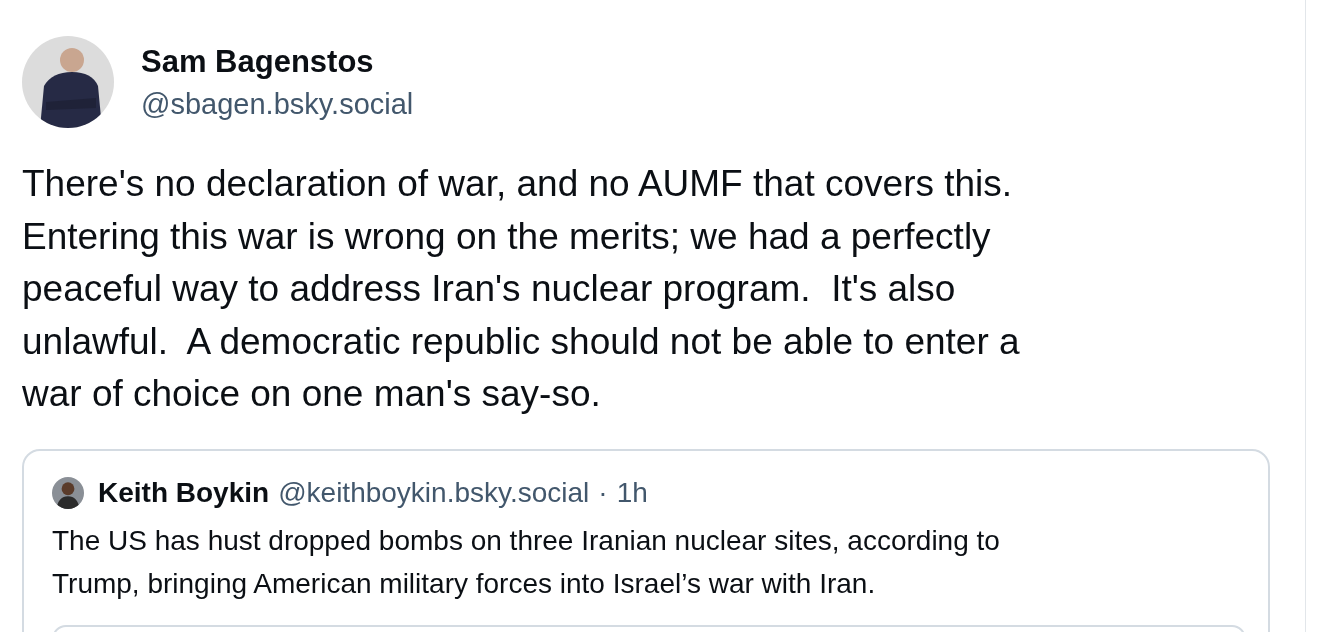  I want to click on quoted-author-handle: @keithboykin.bsky.social, so click(434, 492).